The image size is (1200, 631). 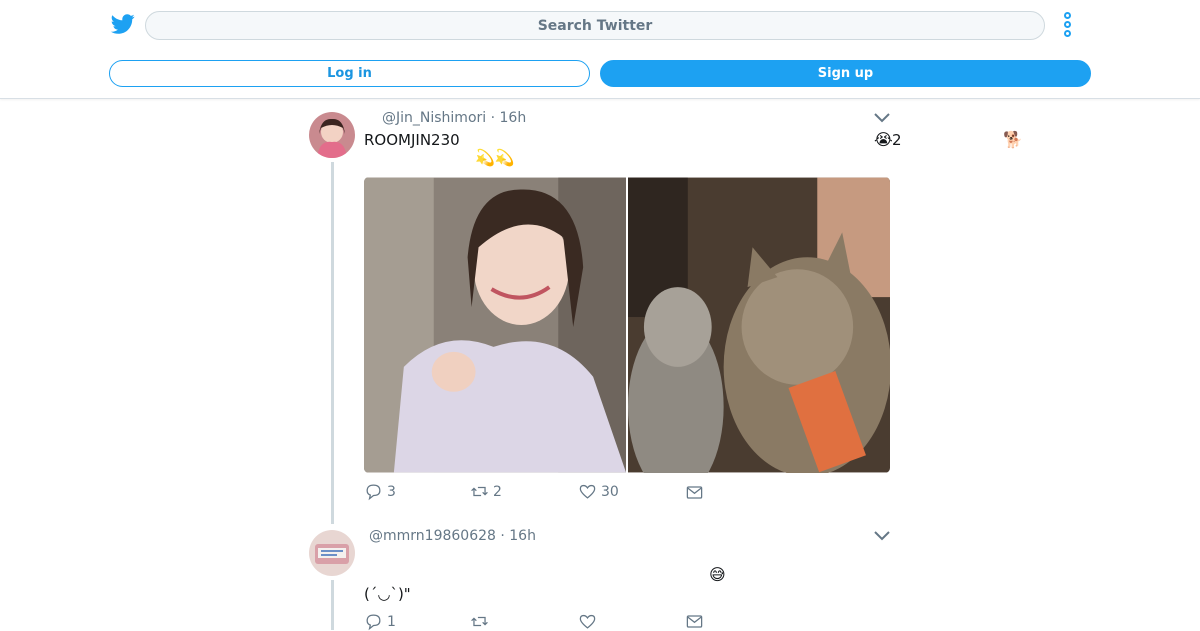 I want to click on shooting-stars-emoji: 💫💫, so click(x=495, y=157).